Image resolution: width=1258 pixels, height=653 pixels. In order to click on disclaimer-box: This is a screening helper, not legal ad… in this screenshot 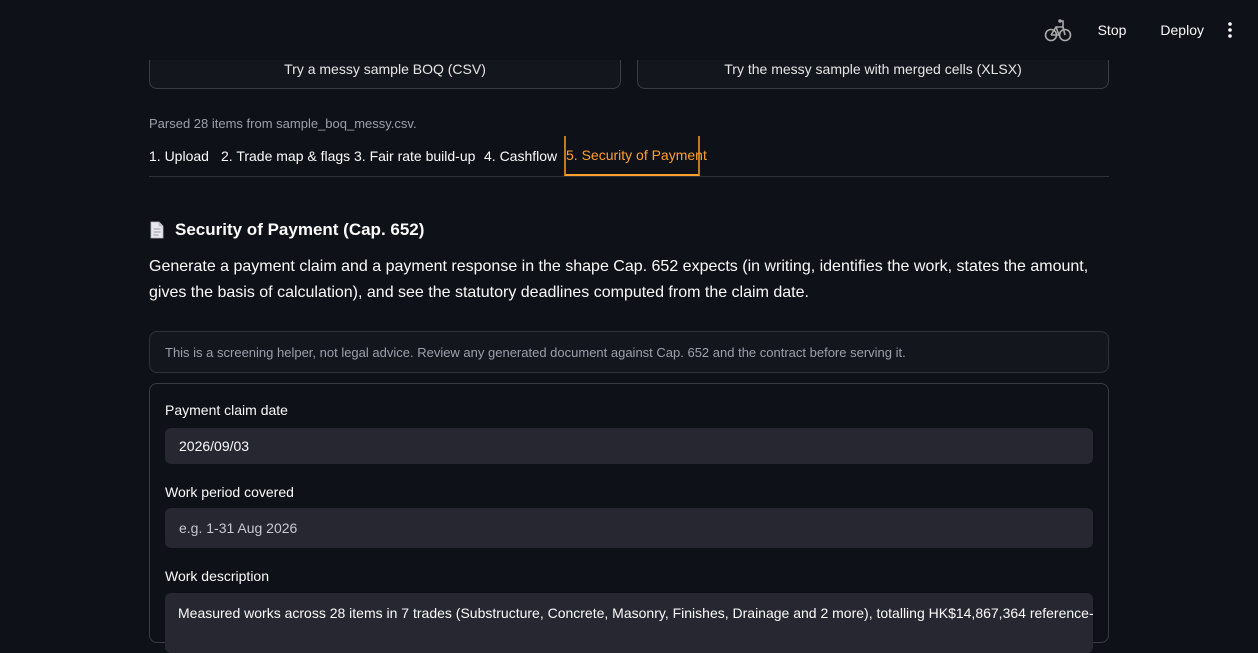, I will do `click(629, 352)`.